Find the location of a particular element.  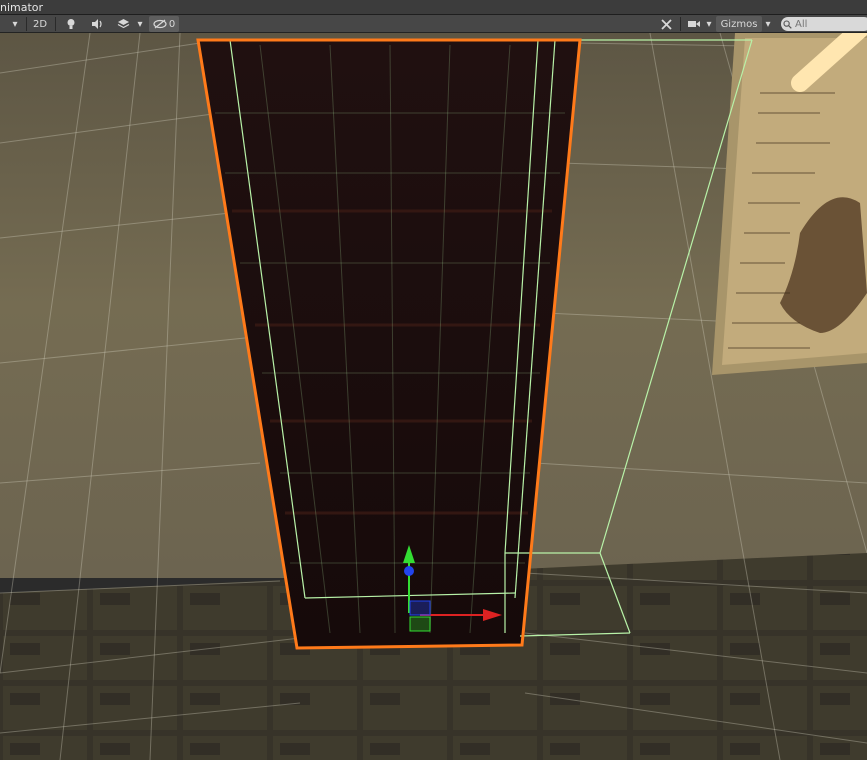

anatomy-poster is located at coordinates (789, 204).